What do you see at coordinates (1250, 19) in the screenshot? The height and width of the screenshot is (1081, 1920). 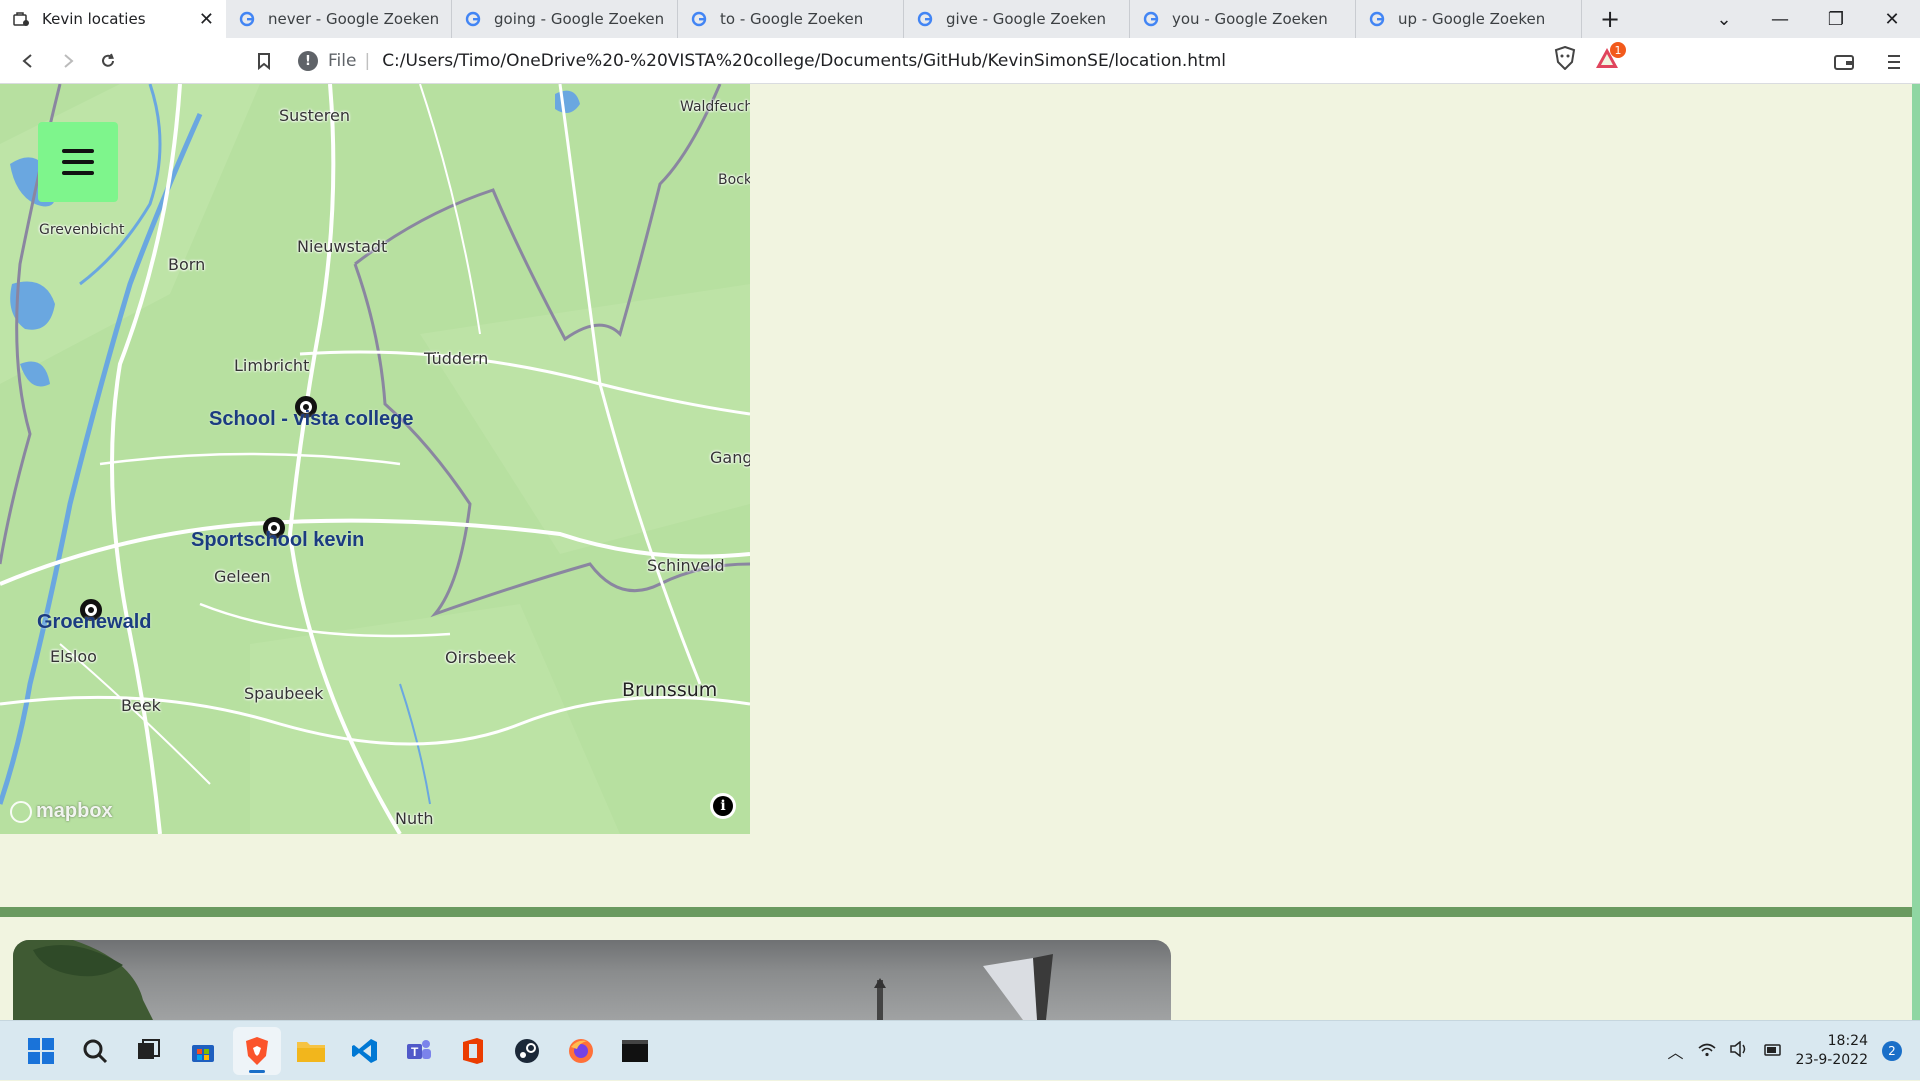 I see `tab-label: you - Google Zoeken` at bounding box center [1250, 19].